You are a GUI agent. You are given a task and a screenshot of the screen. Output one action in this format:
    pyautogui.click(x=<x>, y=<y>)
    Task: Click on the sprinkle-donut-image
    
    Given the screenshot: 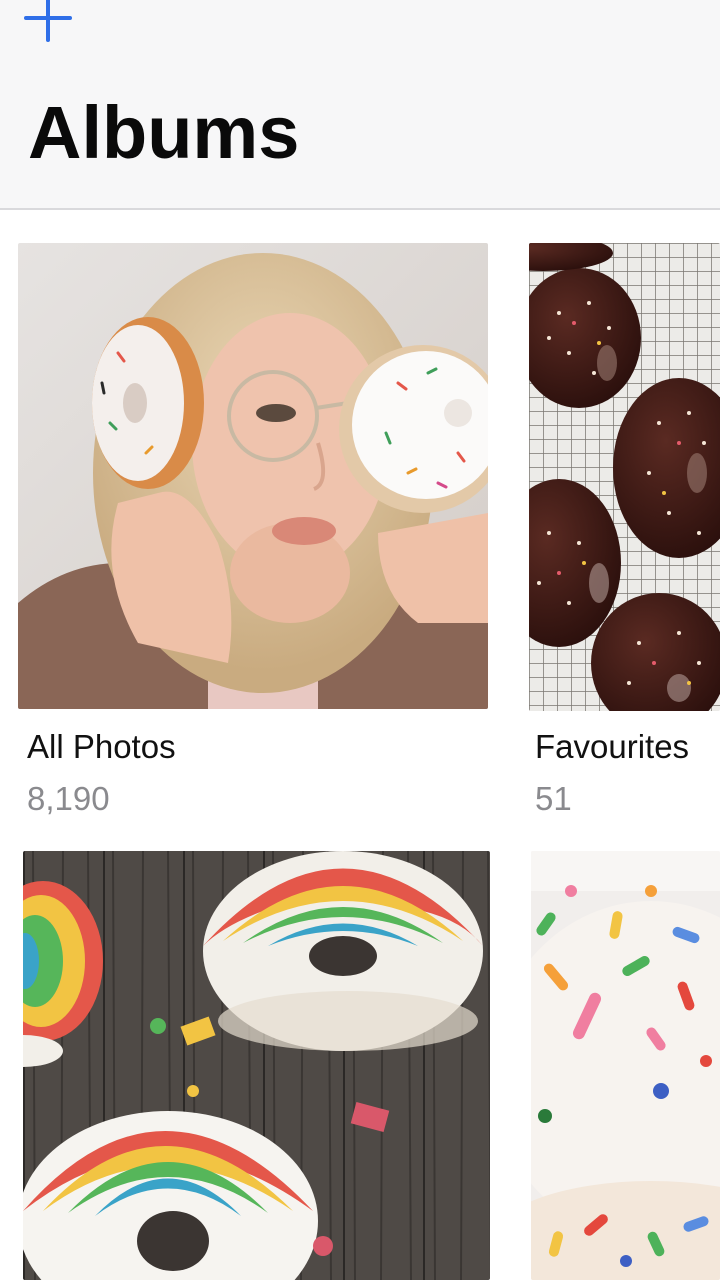 What is the action you would take?
    pyautogui.click(x=625, y=1065)
    